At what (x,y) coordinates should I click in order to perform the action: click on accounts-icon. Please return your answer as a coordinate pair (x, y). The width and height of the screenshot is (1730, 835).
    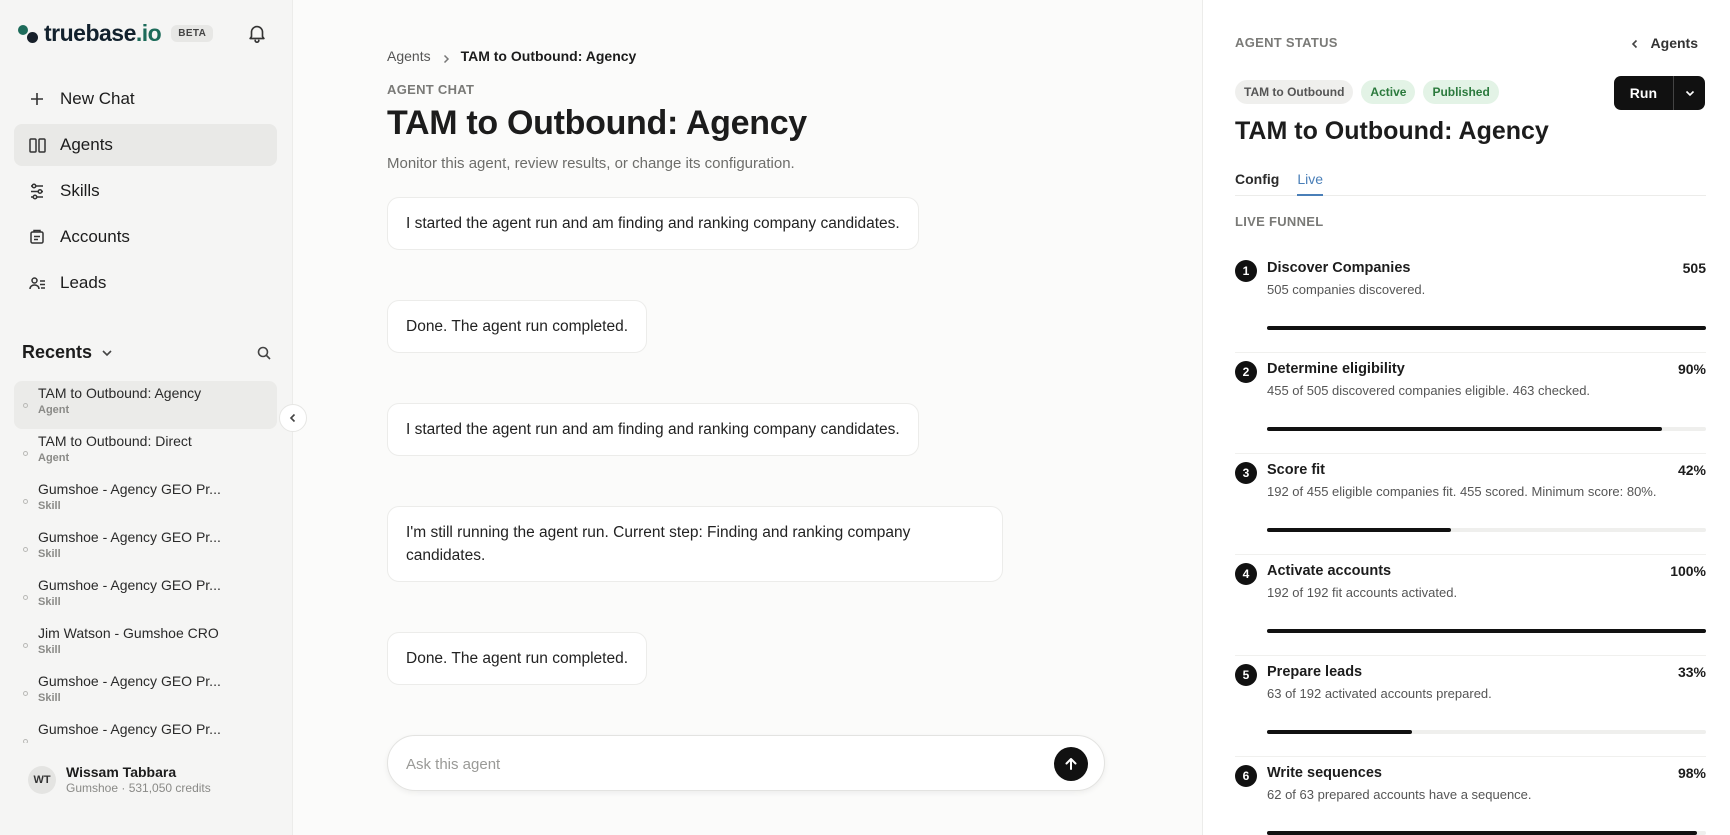
    Looking at the image, I should click on (37, 237).